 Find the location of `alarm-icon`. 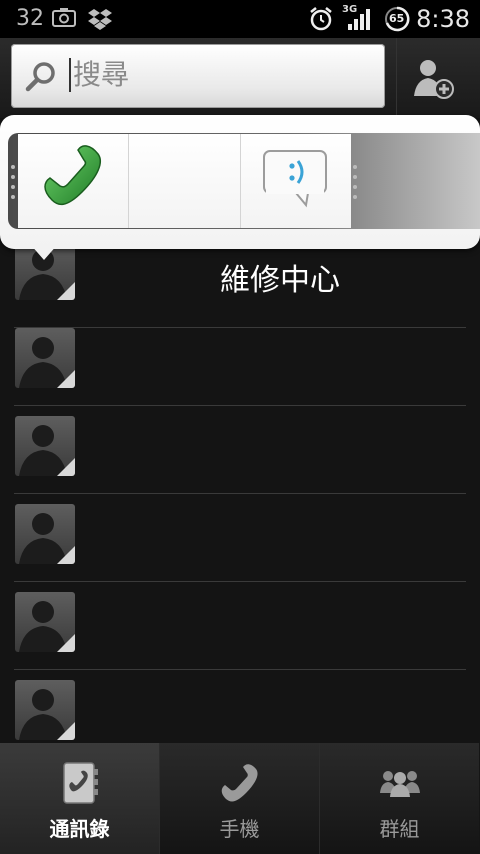

alarm-icon is located at coordinates (321, 21).